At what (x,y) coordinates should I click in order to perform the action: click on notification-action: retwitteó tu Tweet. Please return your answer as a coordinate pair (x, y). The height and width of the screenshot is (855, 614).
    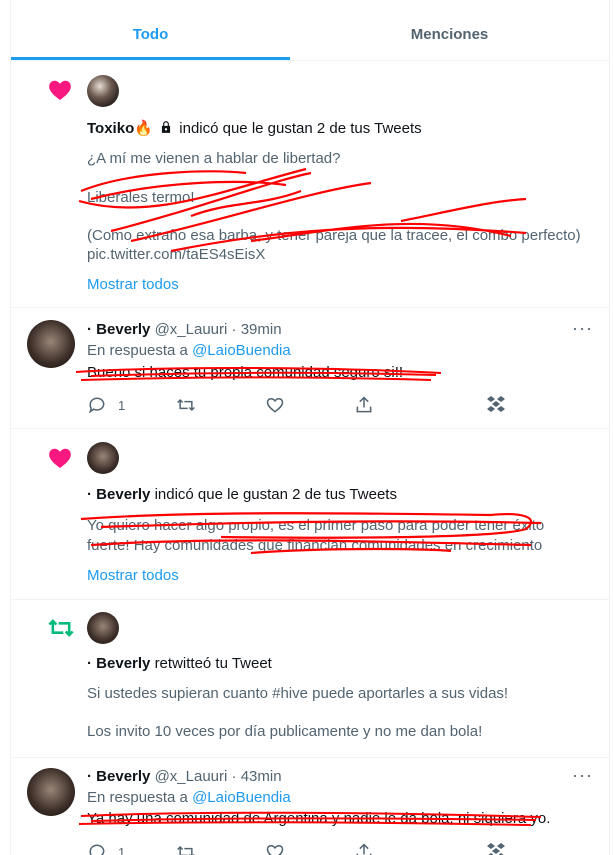
    Looking at the image, I should click on (213, 663).